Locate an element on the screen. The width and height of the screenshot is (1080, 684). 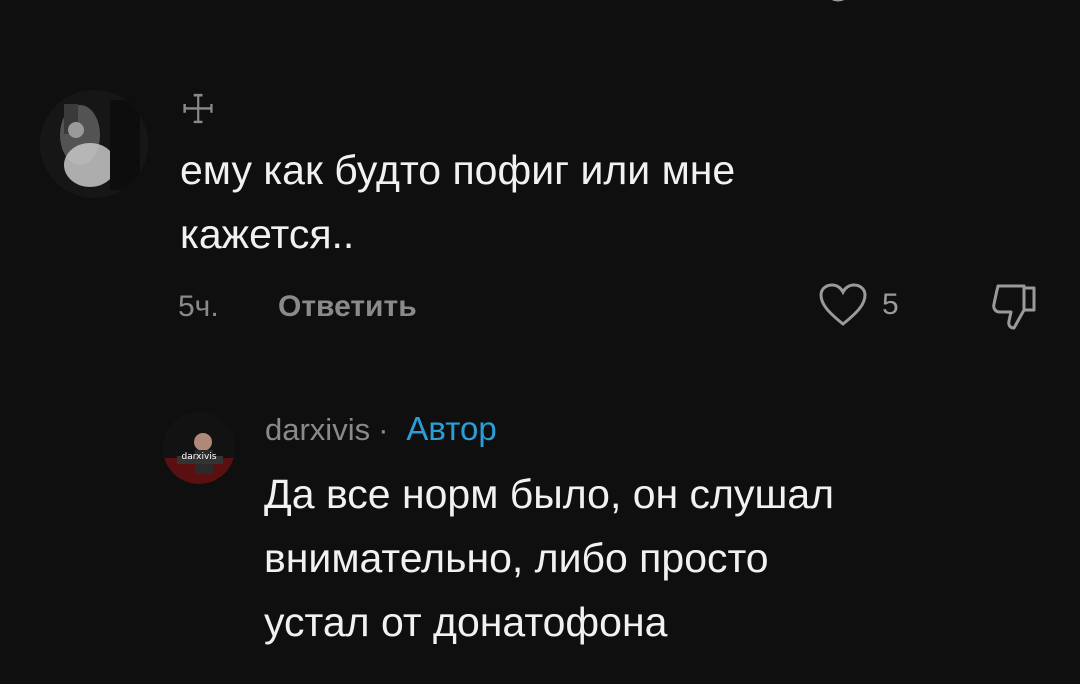
avatar-image: darxivis is located at coordinates (199, 448).